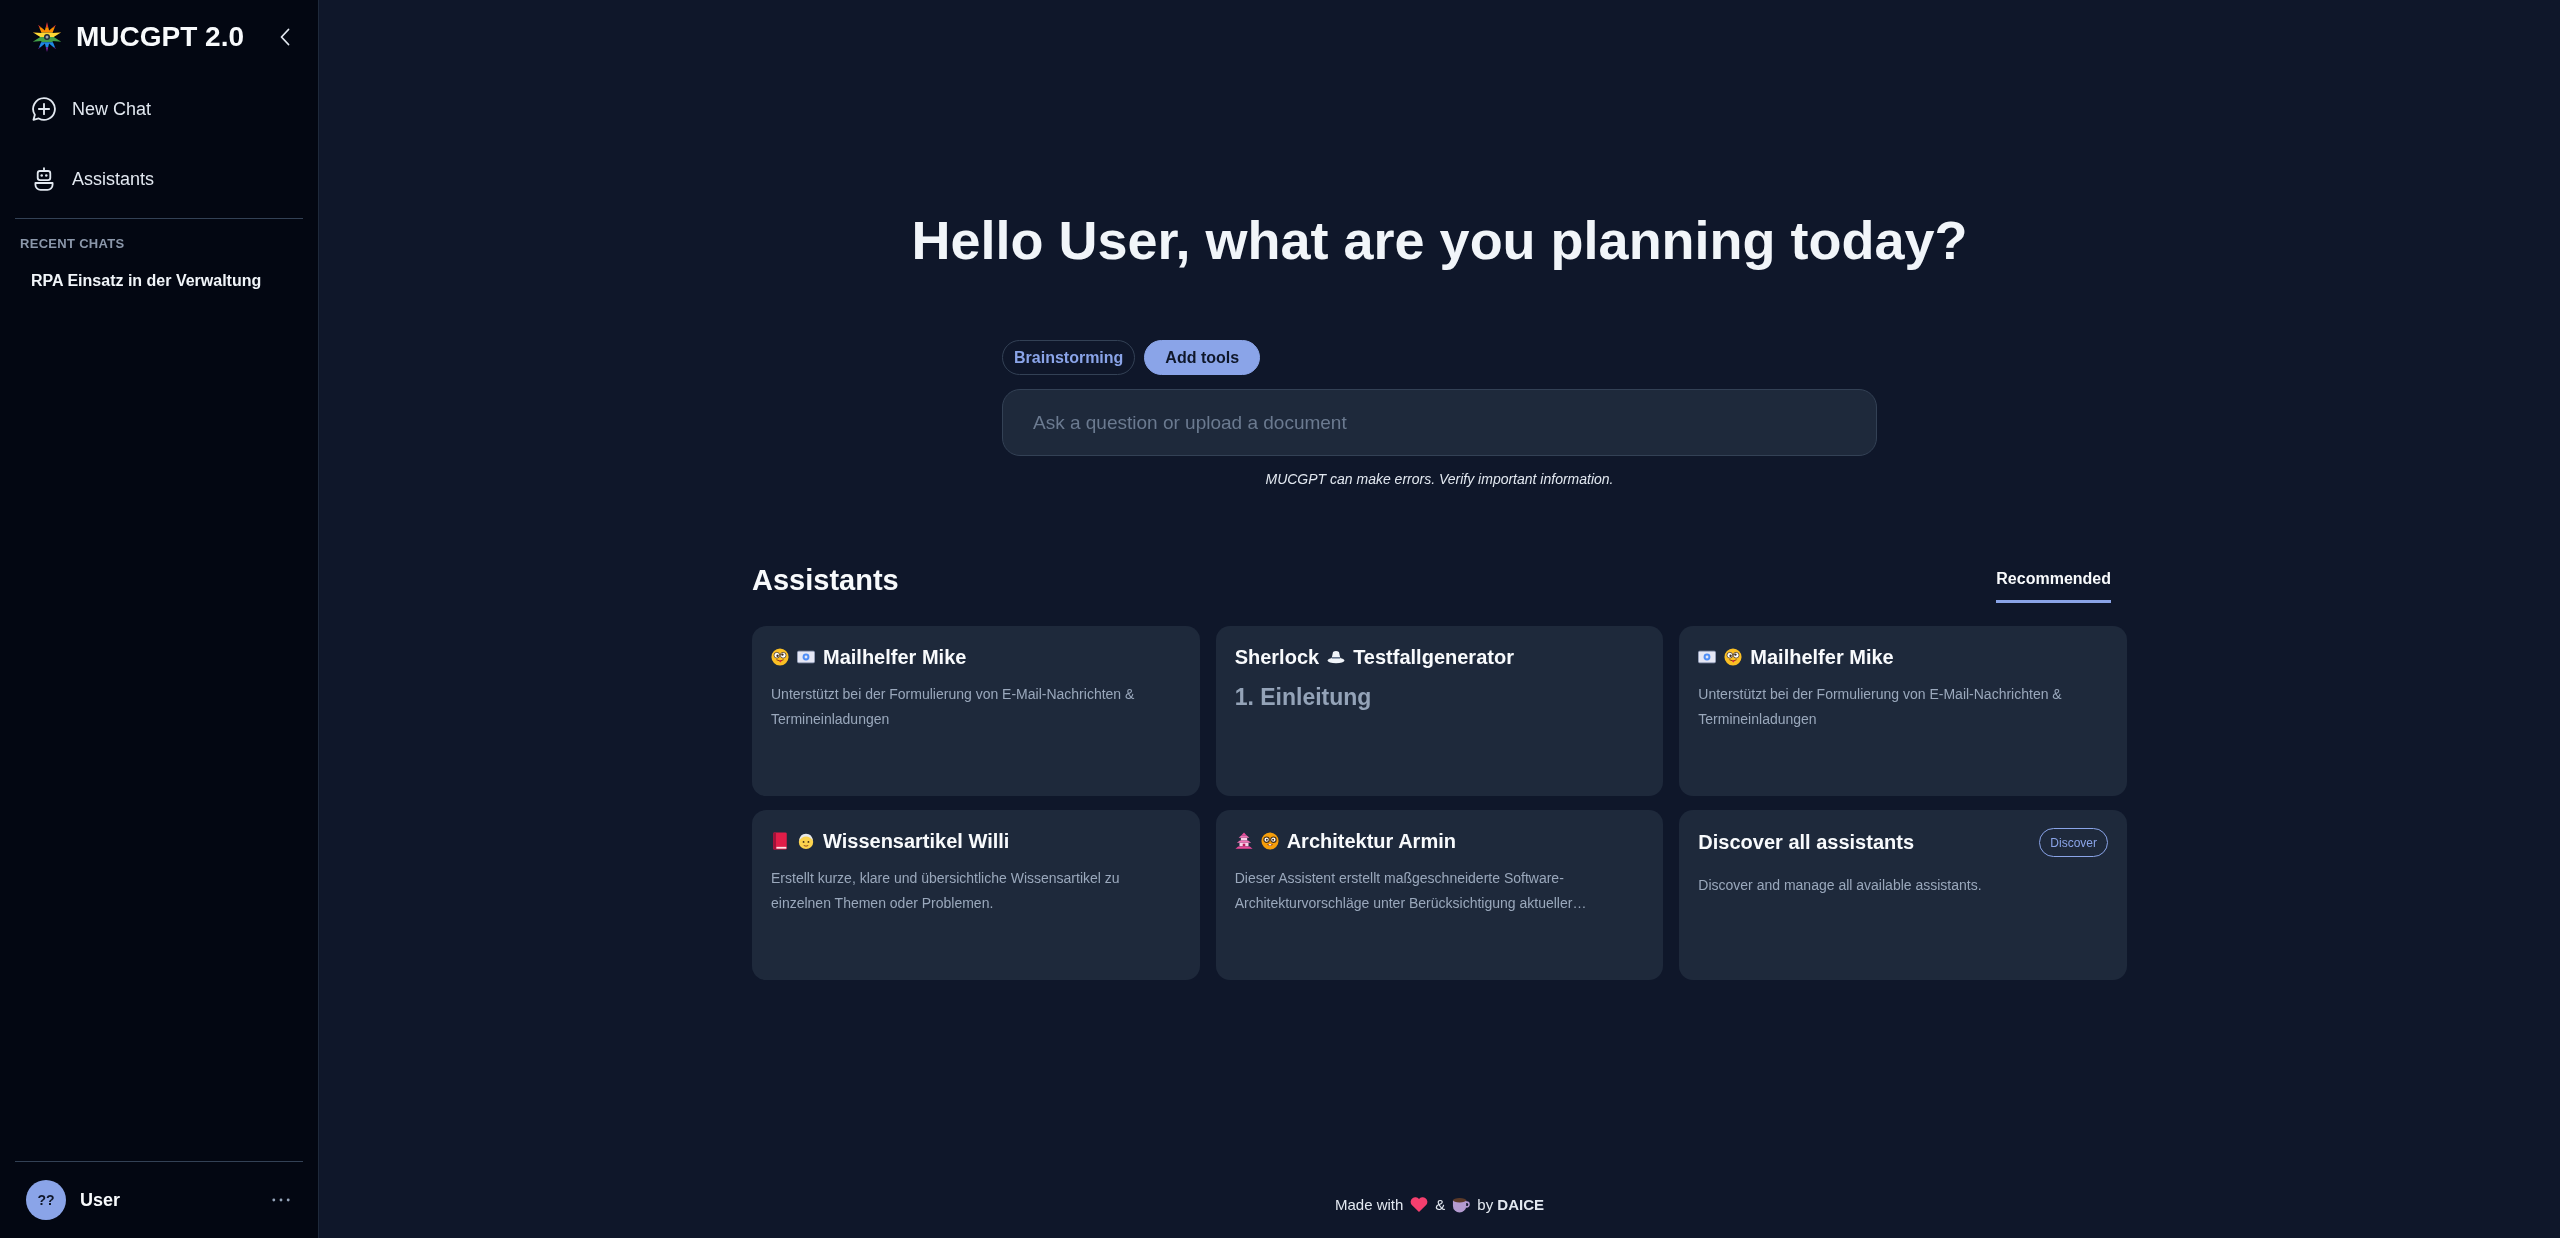 Image resolution: width=2560 pixels, height=1238 pixels. Describe the element at coordinates (1336, 657) in the screenshot. I see `hat-icon` at that location.